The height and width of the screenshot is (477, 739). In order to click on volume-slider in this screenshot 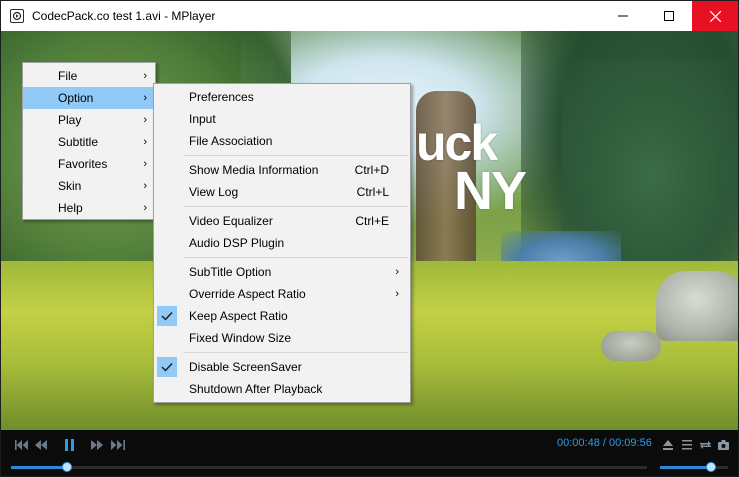, I will do `click(694, 467)`.